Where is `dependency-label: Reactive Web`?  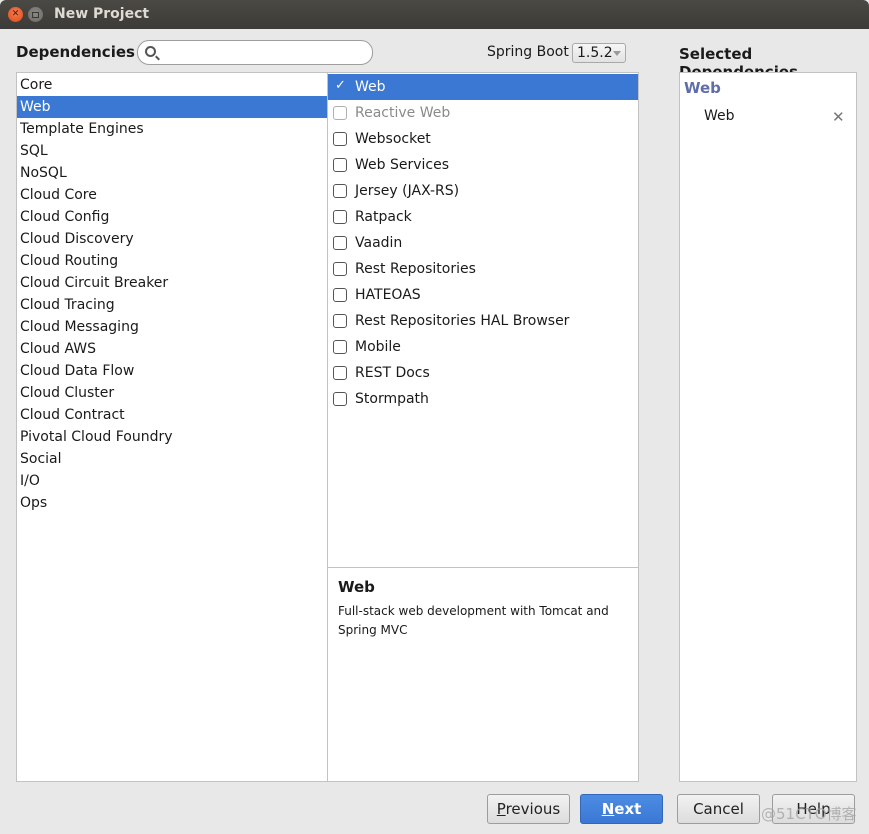 dependency-label: Reactive Web is located at coordinates (403, 113).